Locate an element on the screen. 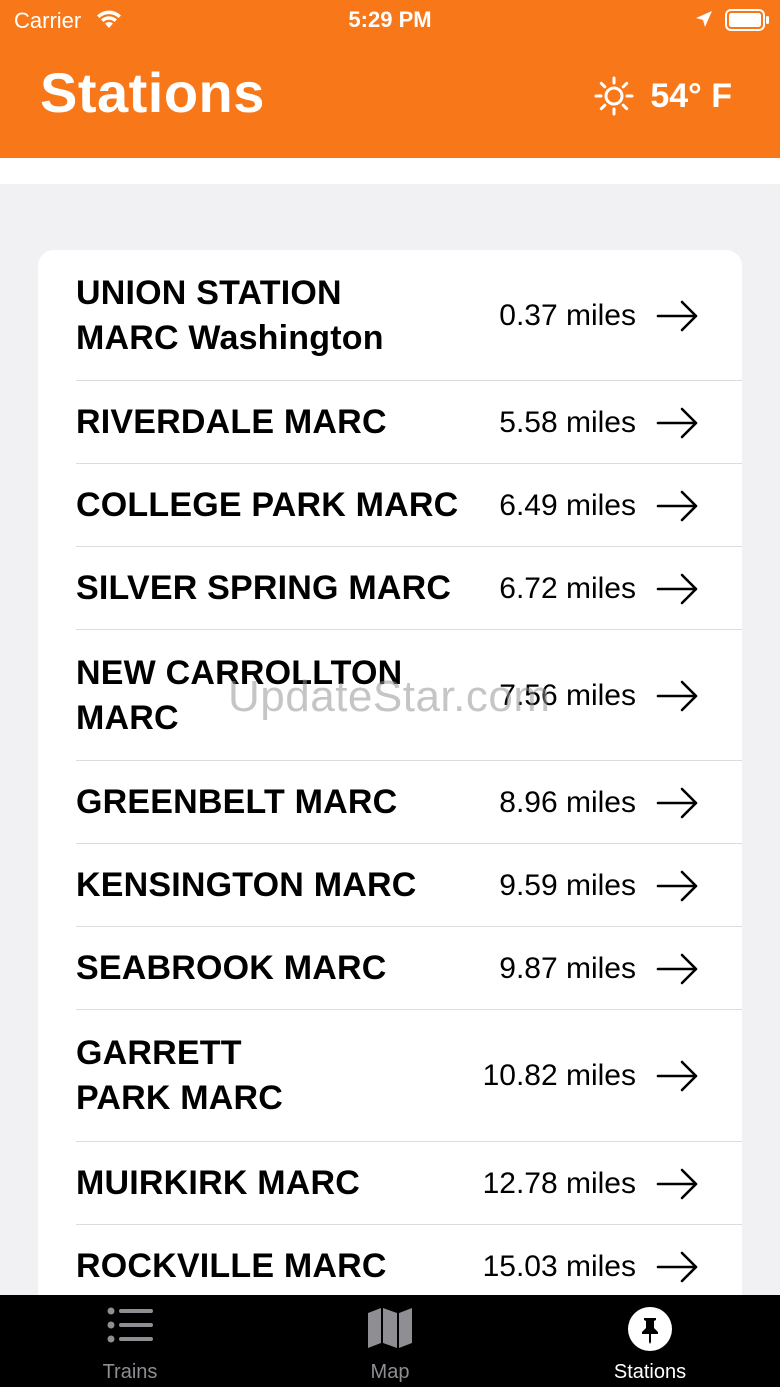 This screenshot has height=1387, width=780. station-row: SILVER SPRING MARC 6.72 miles is located at coordinates (390, 588).